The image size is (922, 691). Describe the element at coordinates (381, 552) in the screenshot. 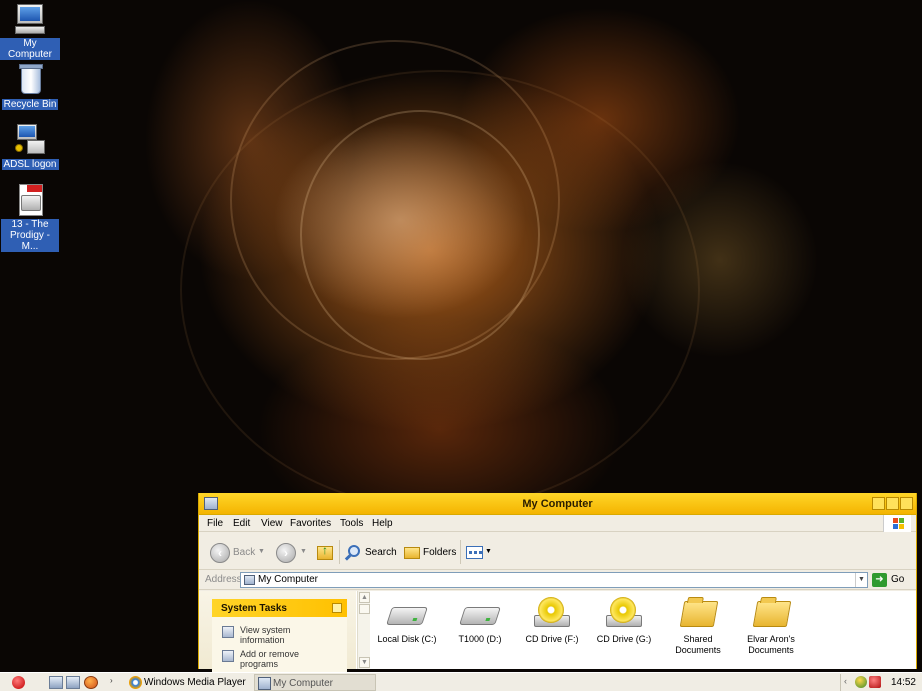

I see `search-label: Search` at that location.